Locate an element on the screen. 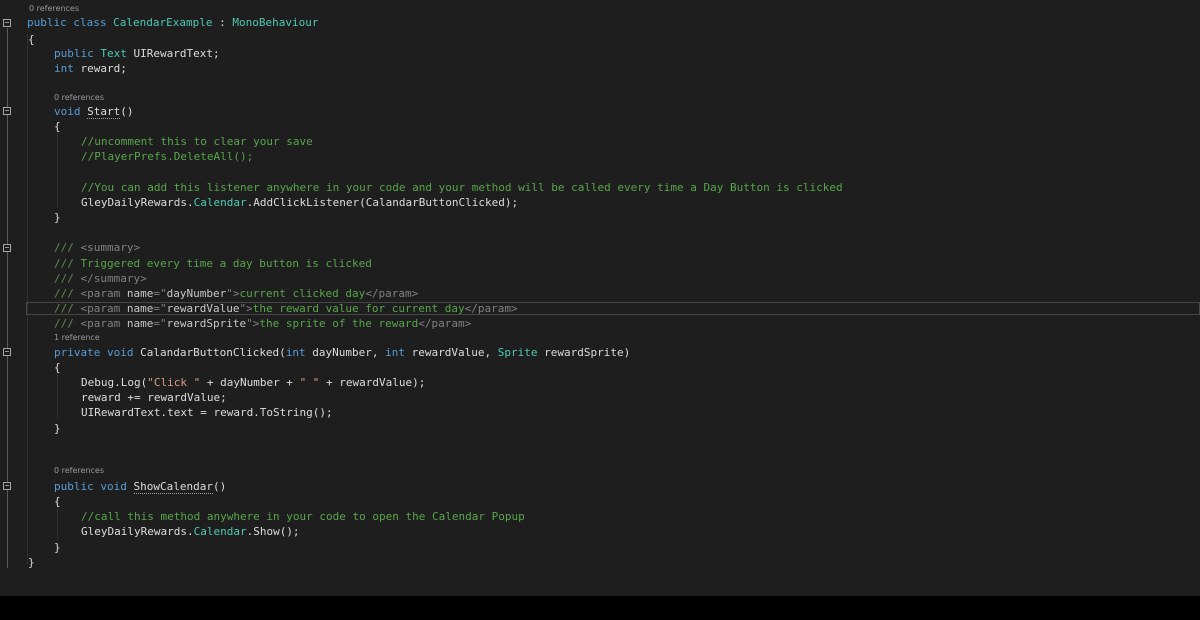  identifier: + rewardValue); is located at coordinates (372, 382).